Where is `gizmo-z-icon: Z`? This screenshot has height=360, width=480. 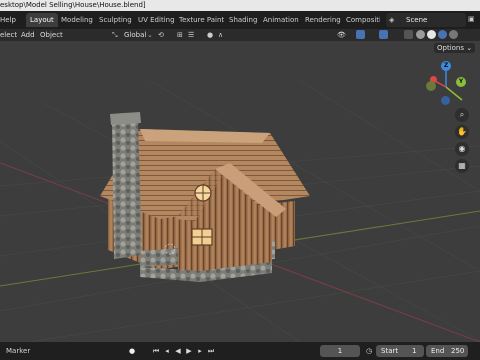
gizmo-z-icon: Z is located at coordinates (446, 66).